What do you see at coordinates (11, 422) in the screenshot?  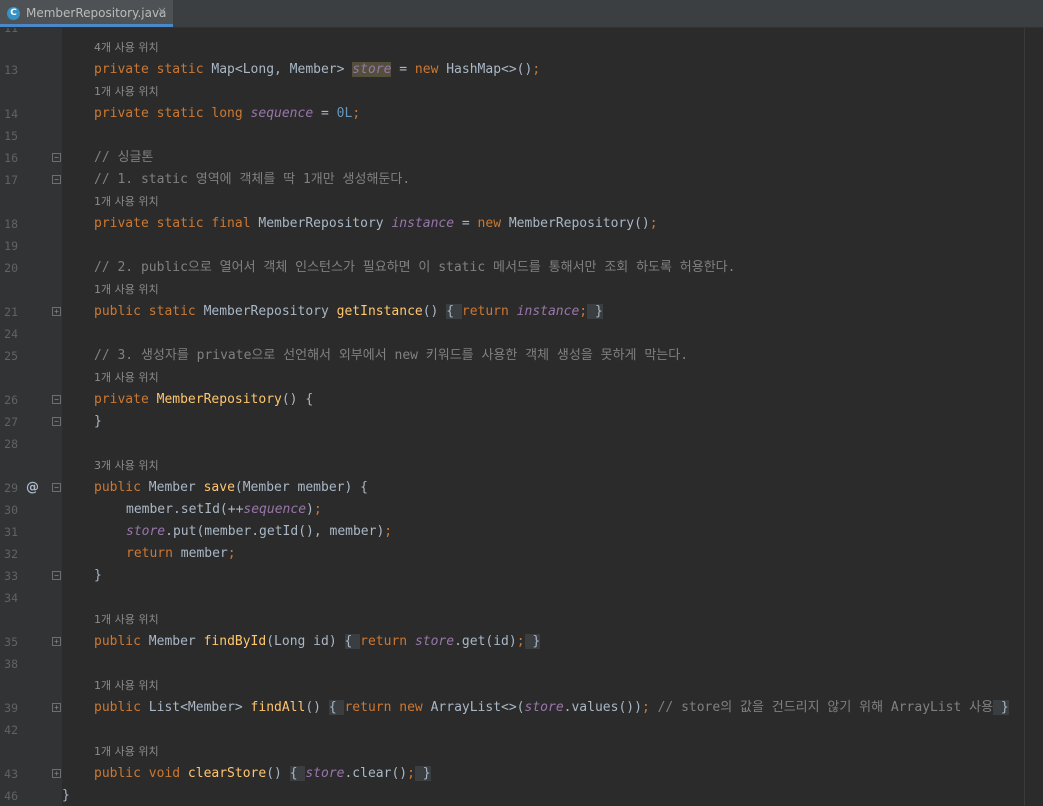 I see `line-number: 27` at bounding box center [11, 422].